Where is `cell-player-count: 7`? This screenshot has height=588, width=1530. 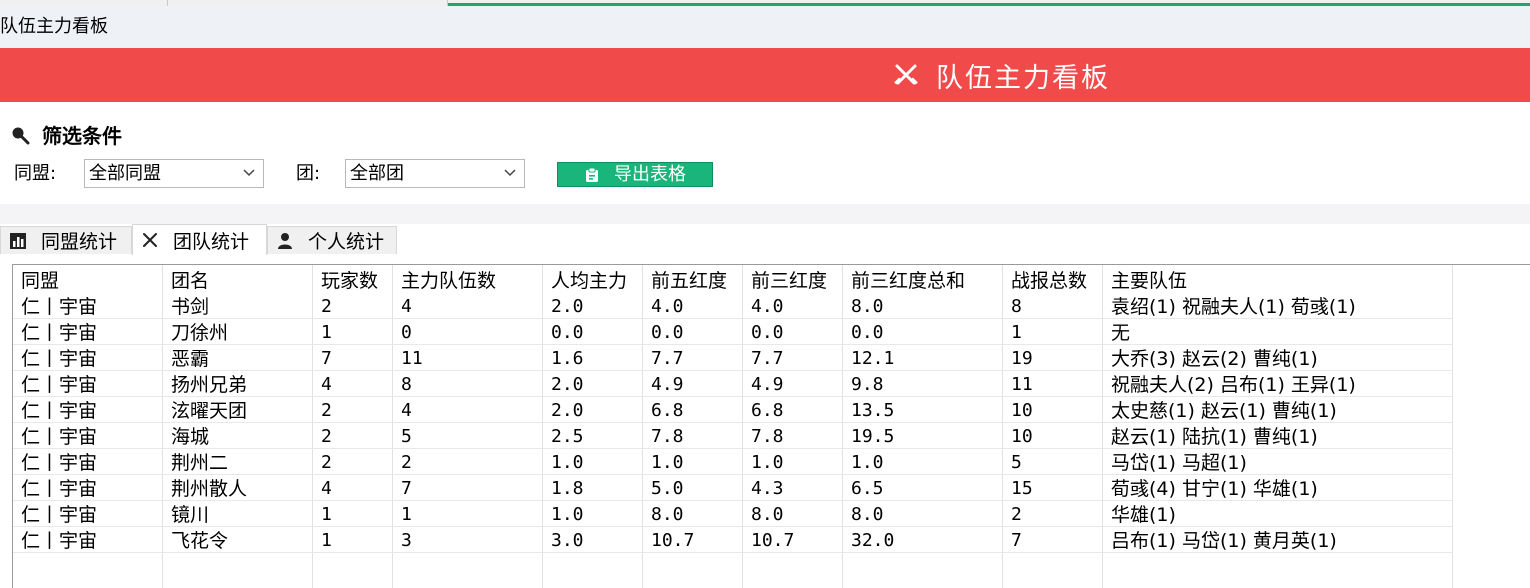
cell-player-count: 7 is located at coordinates (326, 358).